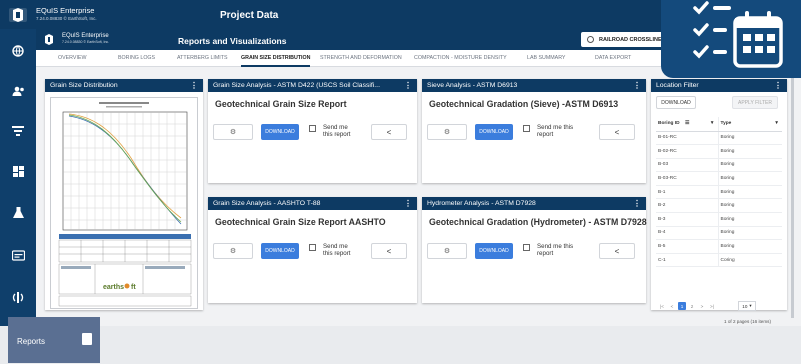  What do you see at coordinates (202, 58) in the screenshot?
I see `tab-atterberg-limits: ATTERBERG LIMITS` at bounding box center [202, 58].